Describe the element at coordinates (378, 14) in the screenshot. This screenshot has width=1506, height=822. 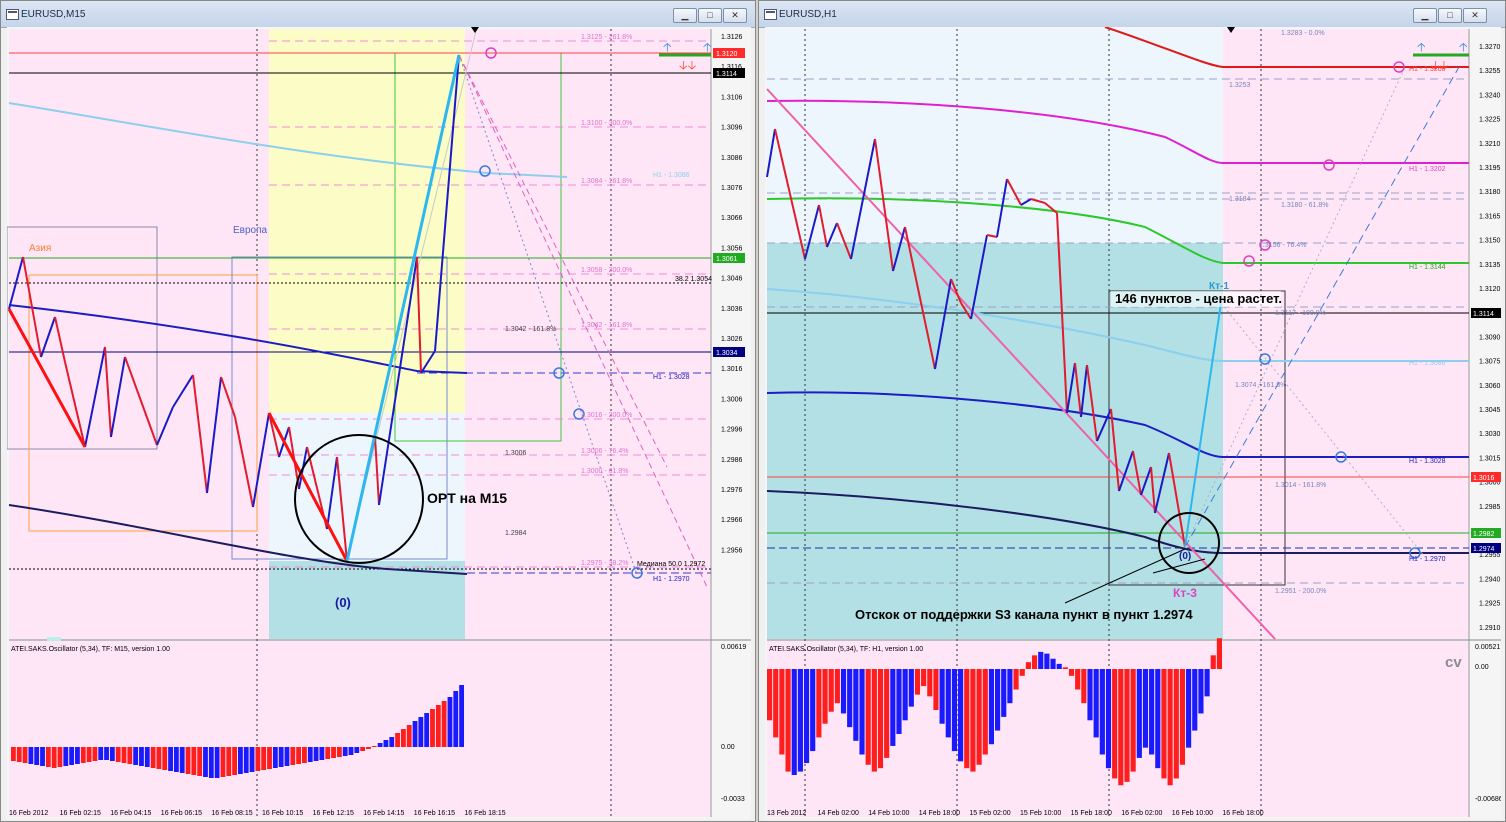
I see `window-titlebar: EURUSD,M15 ▁ □ ✕` at that location.